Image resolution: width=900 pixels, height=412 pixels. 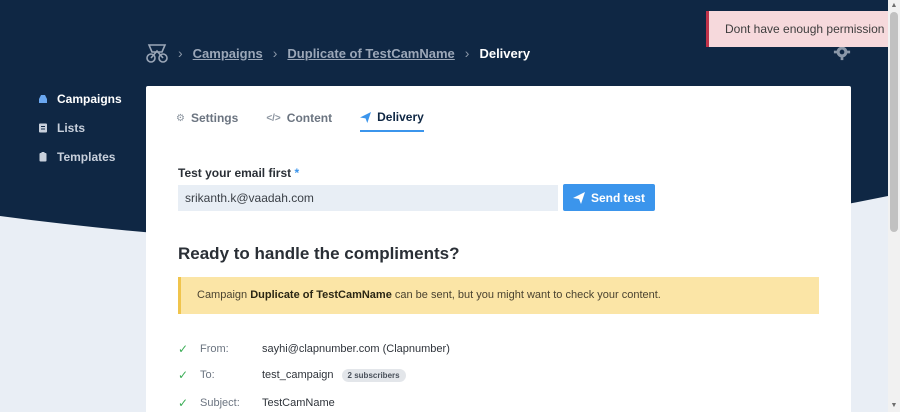 I want to click on app-logo-icon, so click(x=157, y=53).